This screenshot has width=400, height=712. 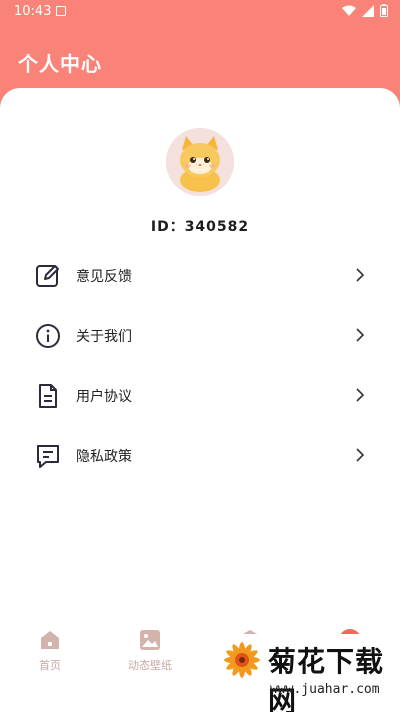 What do you see at coordinates (150, 665) in the screenshot?
I see `tab-label: 动态壁纸` at bounding box center [150, 665].